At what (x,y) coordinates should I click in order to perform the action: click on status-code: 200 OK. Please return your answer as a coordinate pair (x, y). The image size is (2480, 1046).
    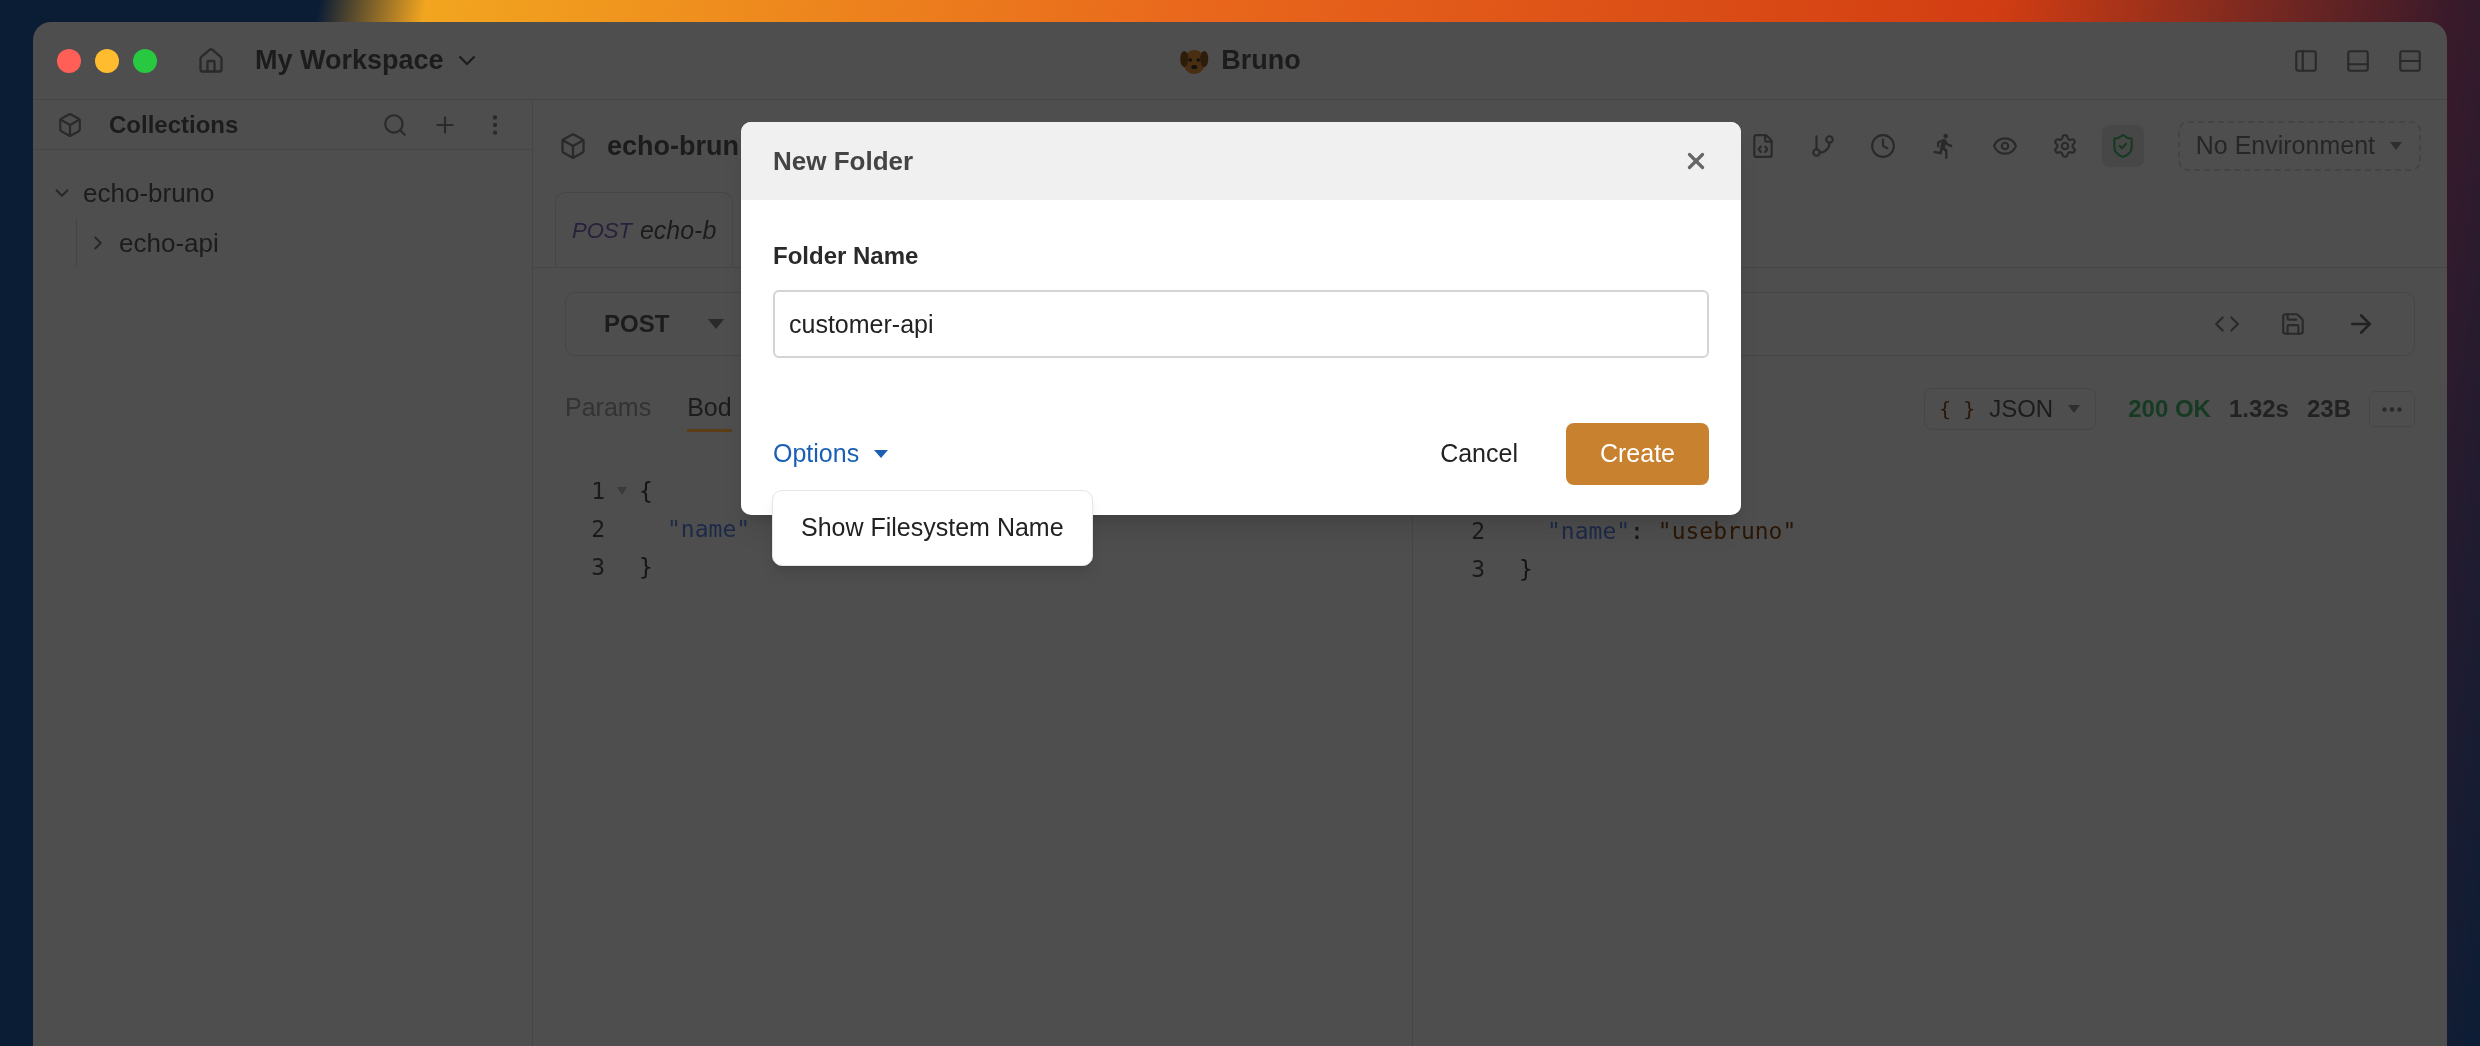
    Looking at the image, I should click on (2169, 409).